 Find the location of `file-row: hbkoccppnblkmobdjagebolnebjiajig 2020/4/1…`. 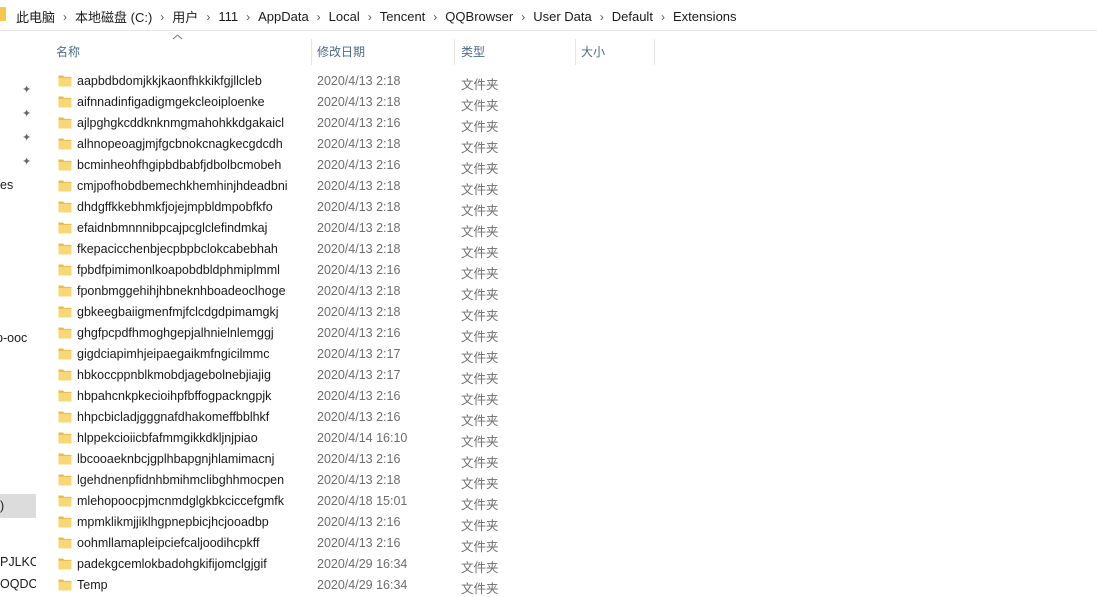

file-row: hbkoccppnblkmobdjagebolnebjiajig 2020/4/1… is located at coordinates (550, 375).